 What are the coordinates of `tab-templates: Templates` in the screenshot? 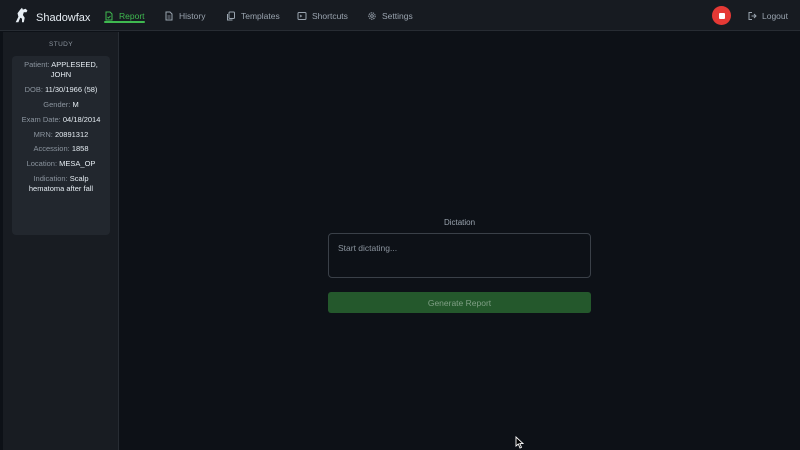 It's located at (253, 15).